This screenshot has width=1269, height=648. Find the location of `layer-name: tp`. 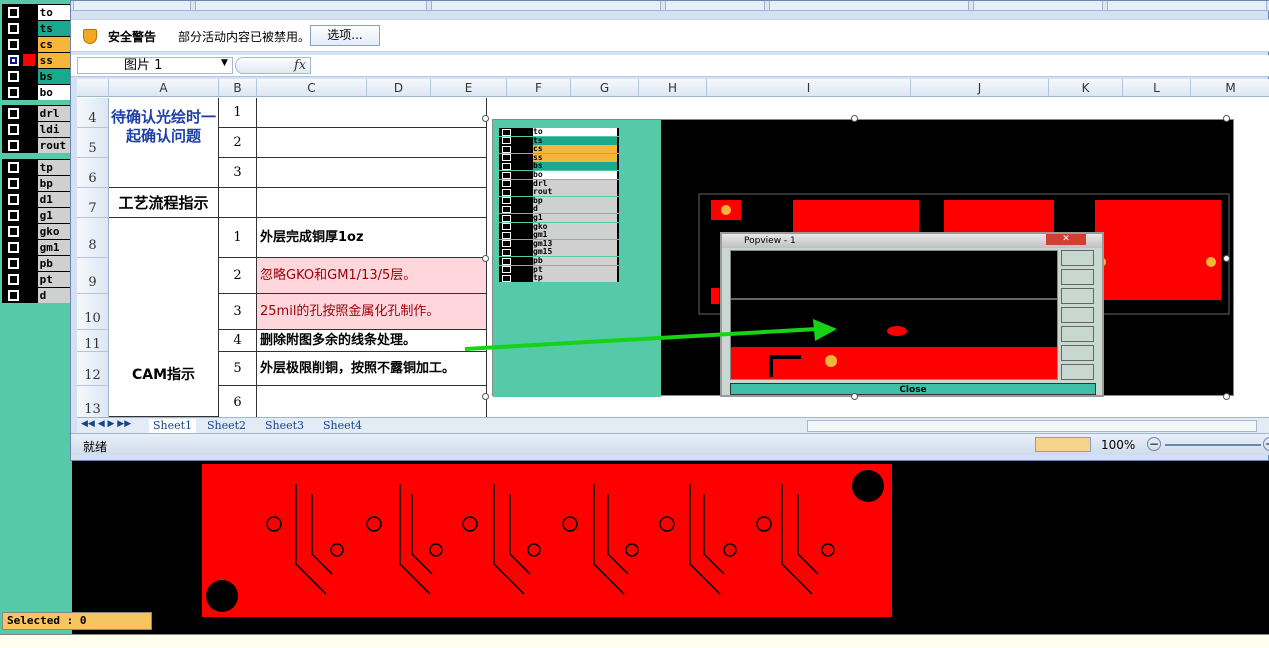

layer-name: tp is located at coordinates (53, 167).